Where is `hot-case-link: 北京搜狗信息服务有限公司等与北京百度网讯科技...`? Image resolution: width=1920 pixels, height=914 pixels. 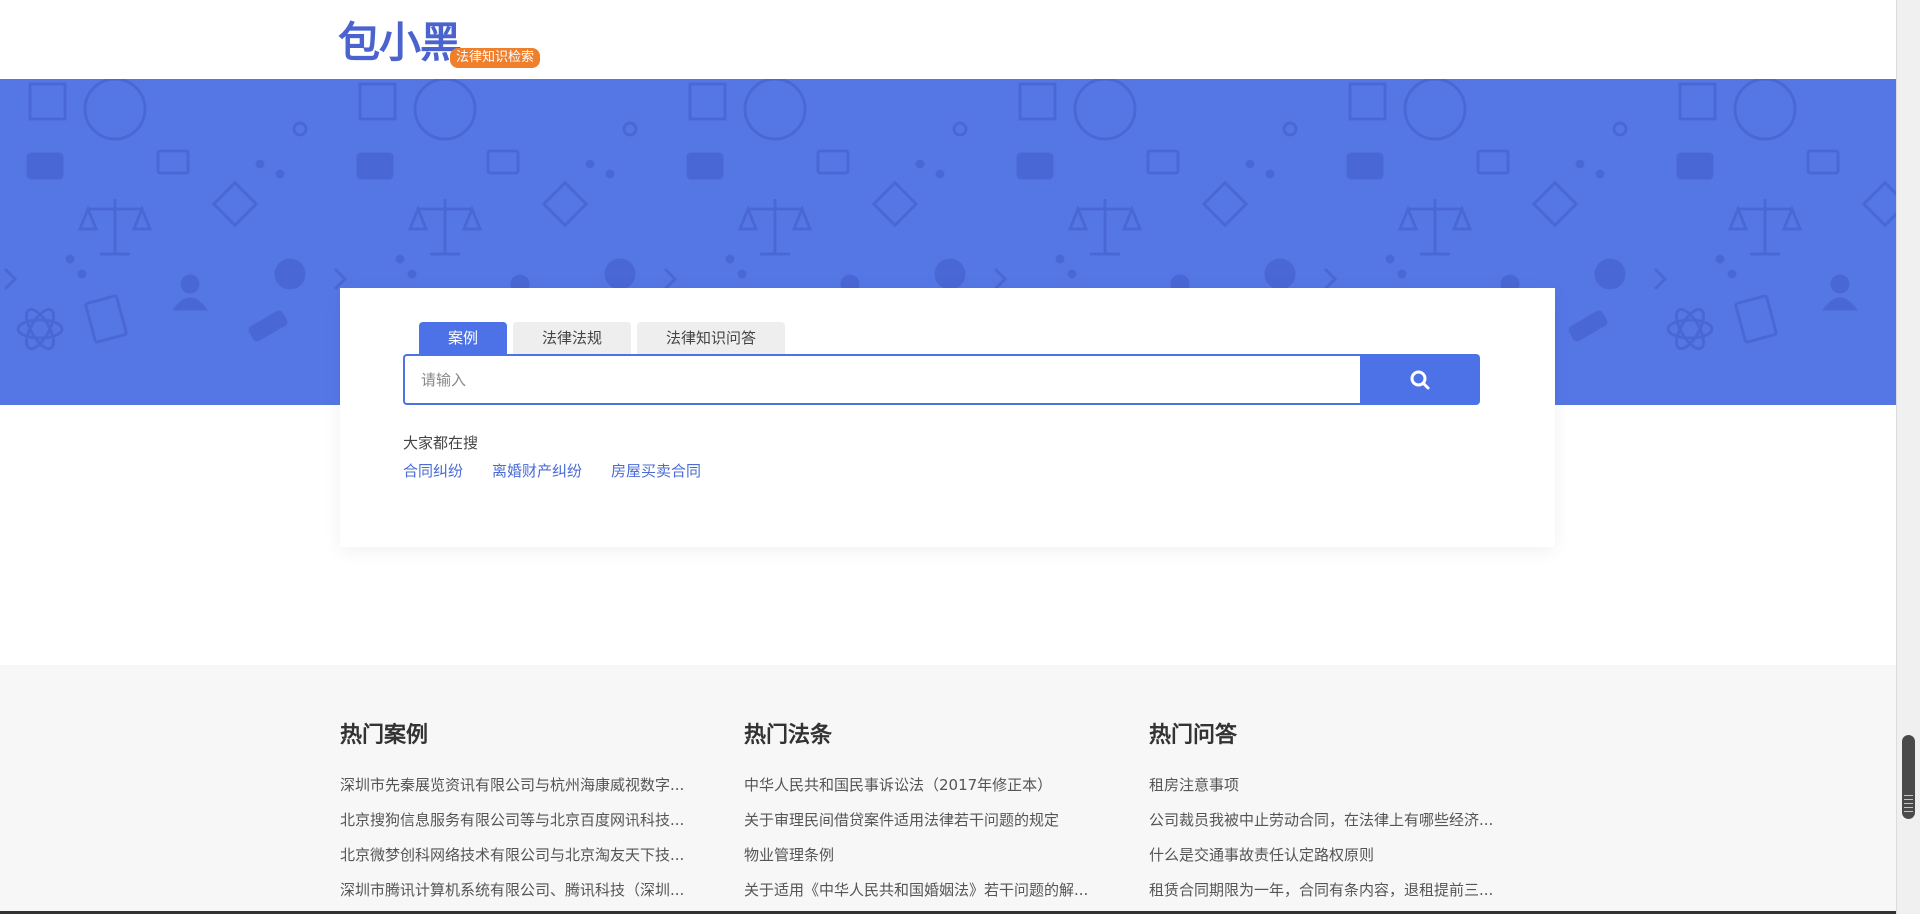
hot-case-link: 北京搜狗信息服务有限公司等与北京百度网讯科技... is located at coordinates (520, 820).